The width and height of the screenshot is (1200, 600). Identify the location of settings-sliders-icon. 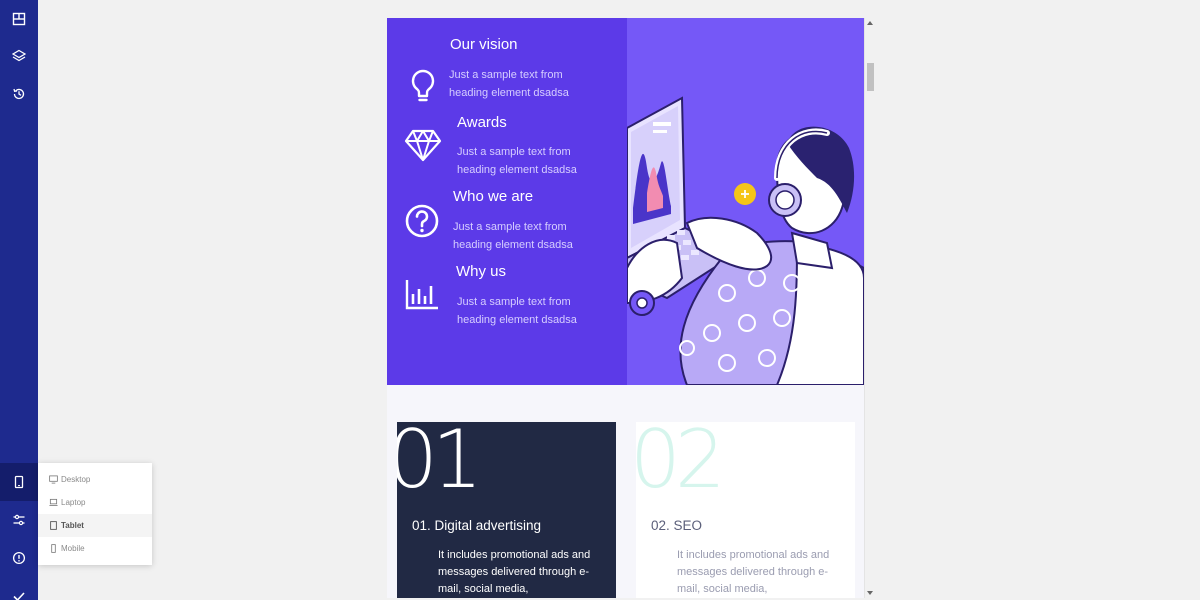
(19, 520).